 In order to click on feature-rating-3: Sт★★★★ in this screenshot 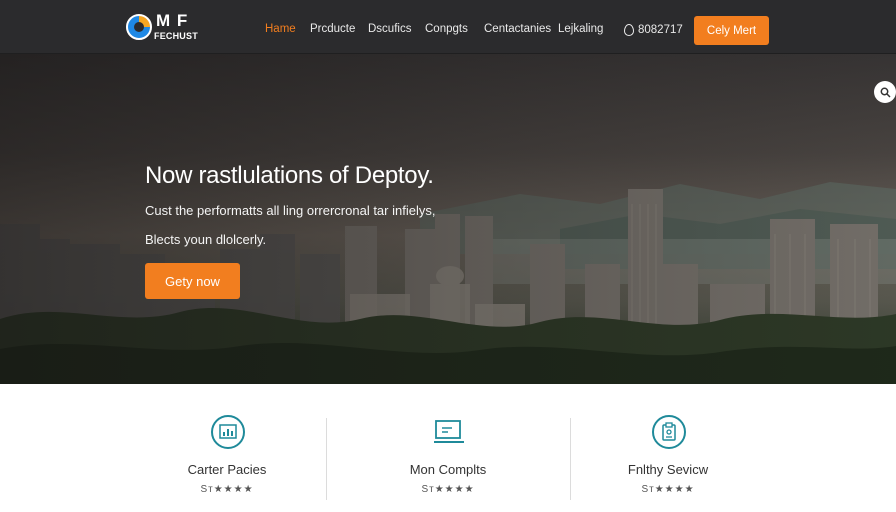, I will do `click(668, 489)`.